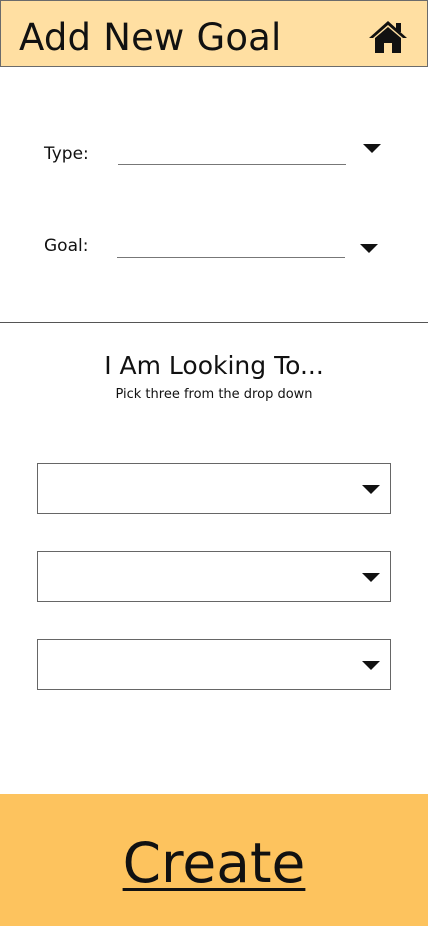 The height and width of the screenshot is (926, 428). Describe the element at coordinates (372, 148) in the screenshot. I see `type-dropdown-chevron-icon` at that location.